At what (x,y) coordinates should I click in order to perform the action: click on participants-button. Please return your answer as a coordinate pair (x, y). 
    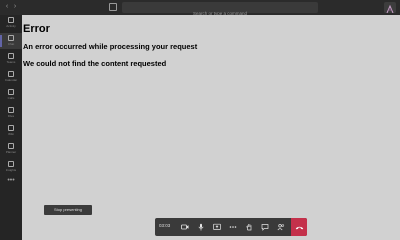
    Looking at the image, I should click on (281, 227).